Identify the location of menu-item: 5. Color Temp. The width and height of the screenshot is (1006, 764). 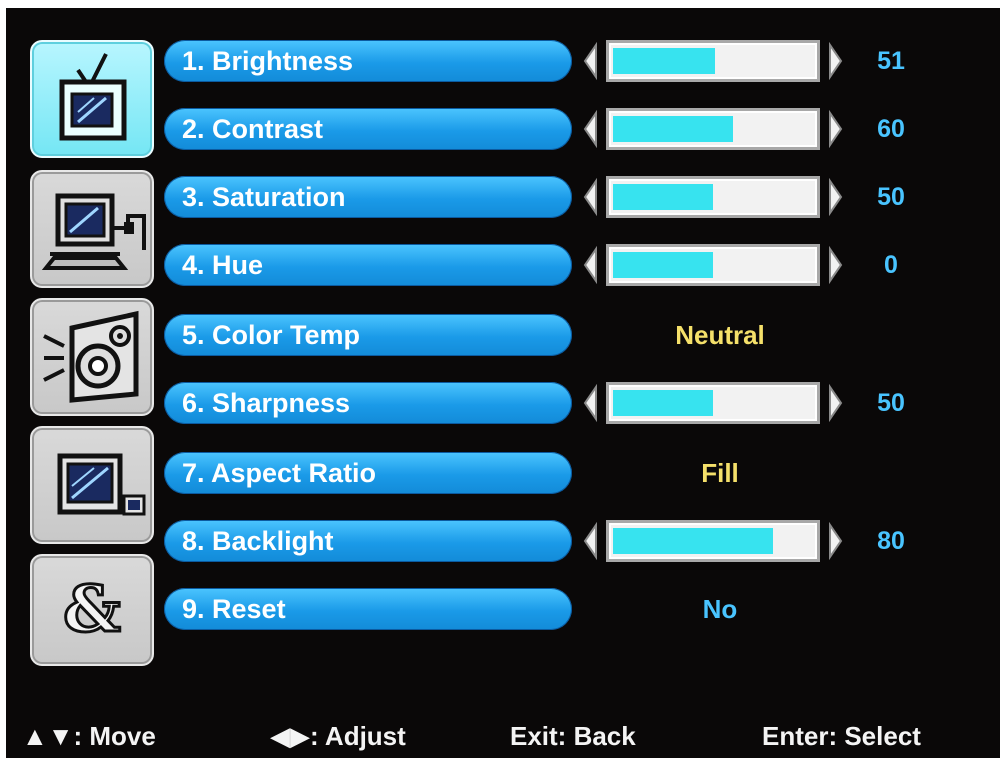
(368, 335).